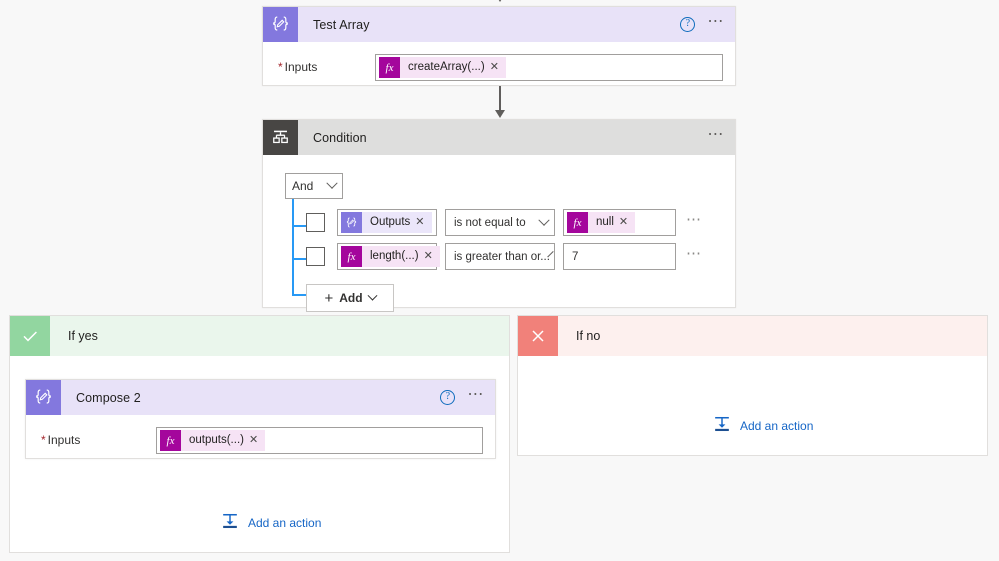  Describe the element at coordinates (303, 186) in the screenshot. I see `logical-operator-value: And` at that location.